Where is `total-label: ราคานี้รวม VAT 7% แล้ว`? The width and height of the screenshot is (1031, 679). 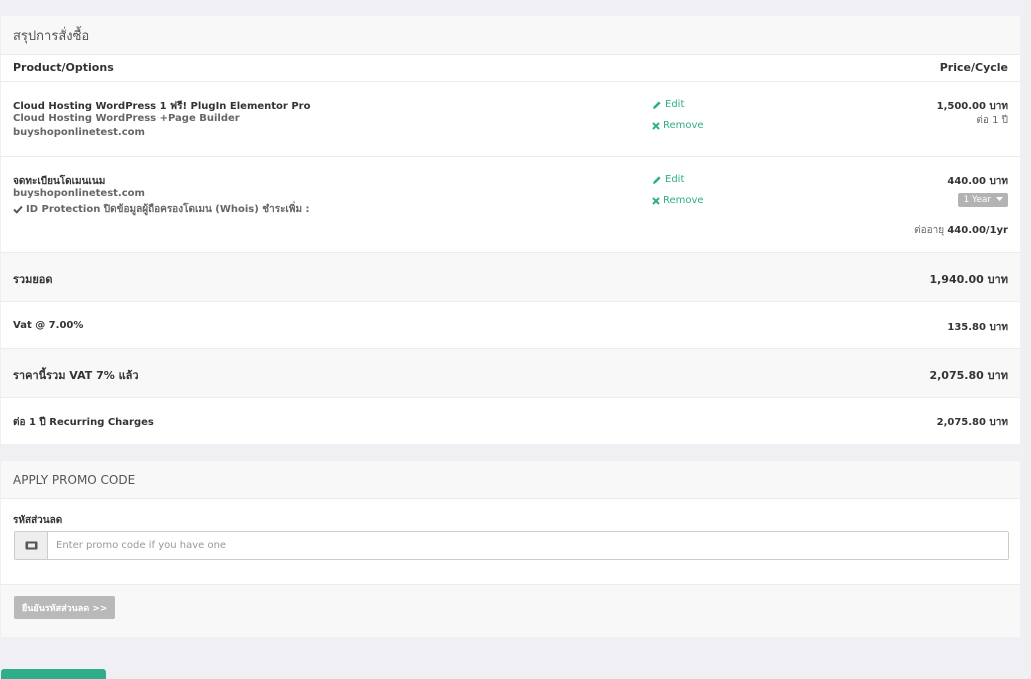
total-label: ราคานี้รวม VAT 7% แล้ว is located at coordinates (76, 375).